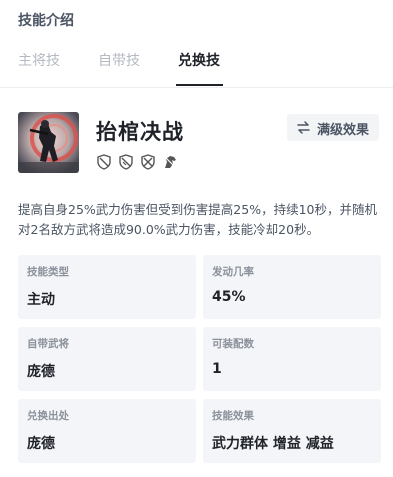 The height and width of the screenshot is (477, 393). Describe the element at coordinates (229, 297) in the screenshot. I see `info-value: 45%` at that location.